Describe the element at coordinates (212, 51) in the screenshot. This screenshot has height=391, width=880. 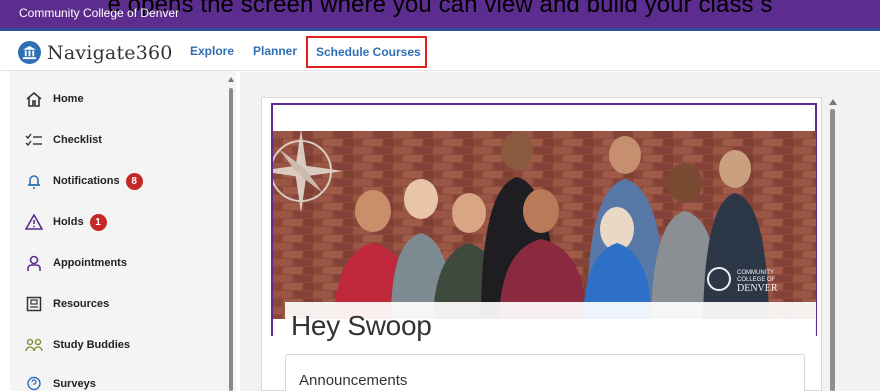
I see `nav-explore-link: Explore` at that location.